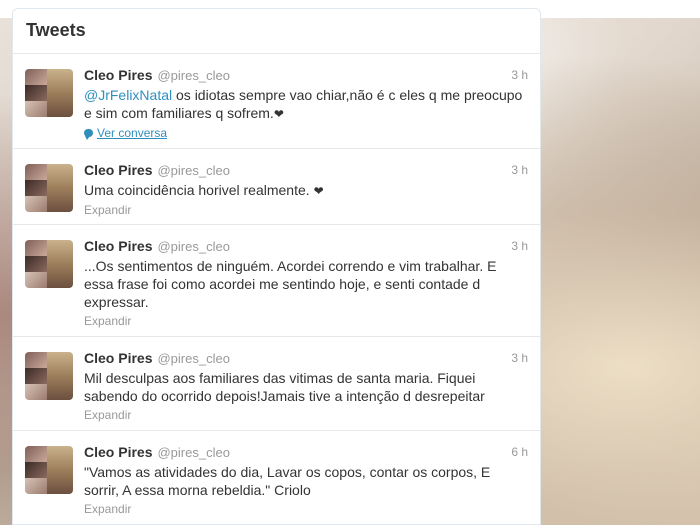 Image resolution: width=700 pixels, height=525 pixels. What do you see at coordinates (128, 95) in the screenshot?
I see `tweet-mention-link: @JrFelixNatal` at bounding box center [128, 95].